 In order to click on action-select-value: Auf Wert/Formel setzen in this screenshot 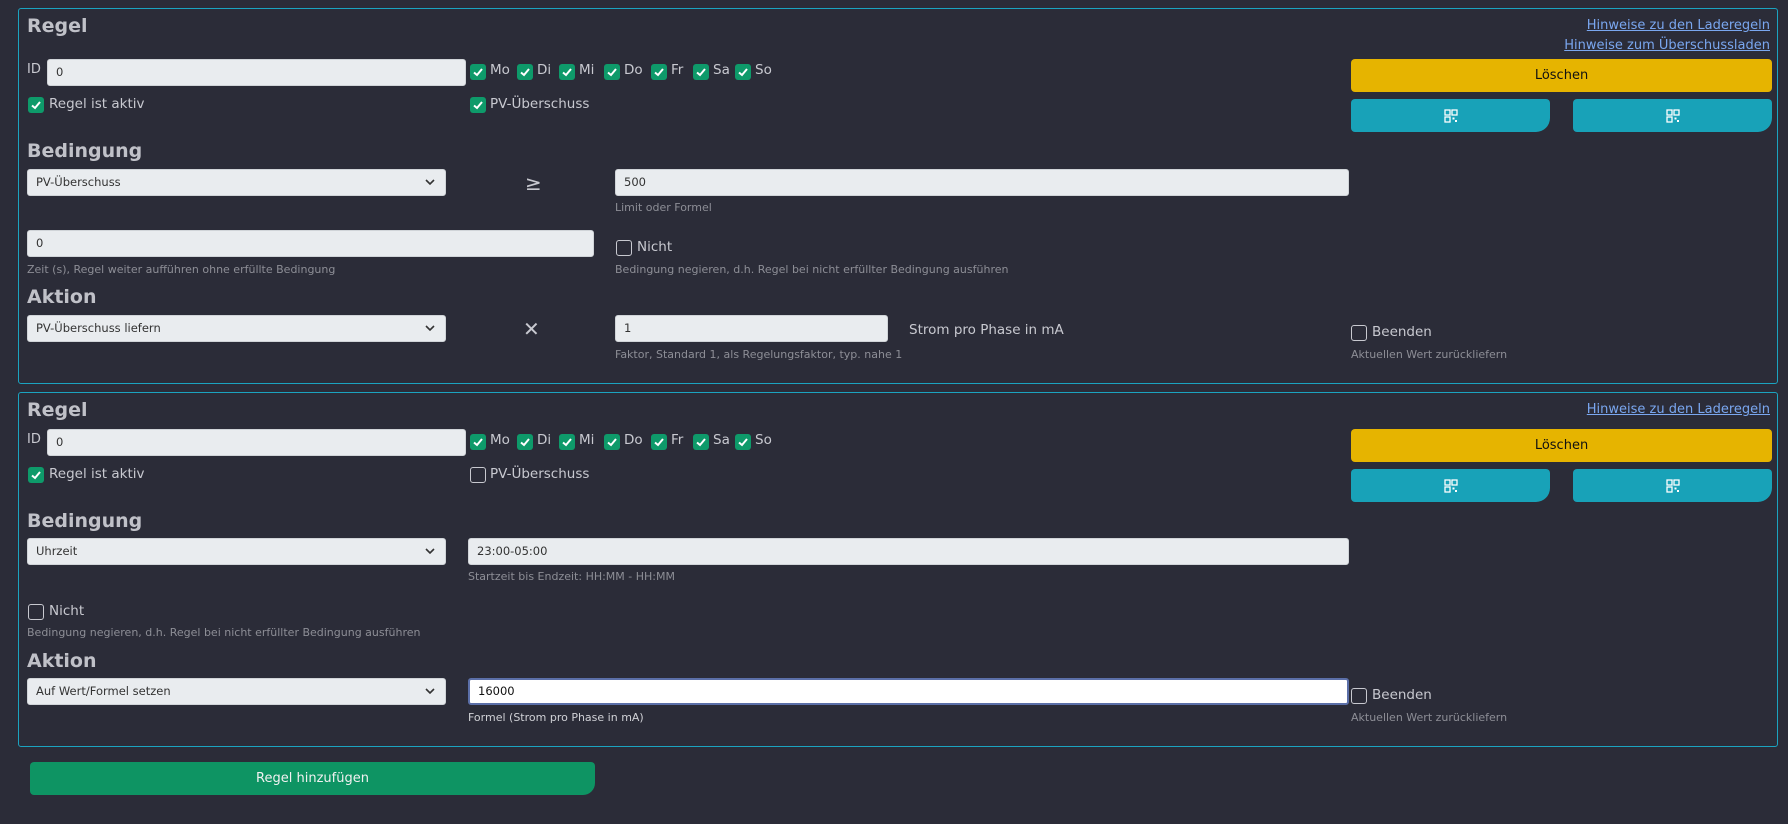, I will do `click(103, 691)`.